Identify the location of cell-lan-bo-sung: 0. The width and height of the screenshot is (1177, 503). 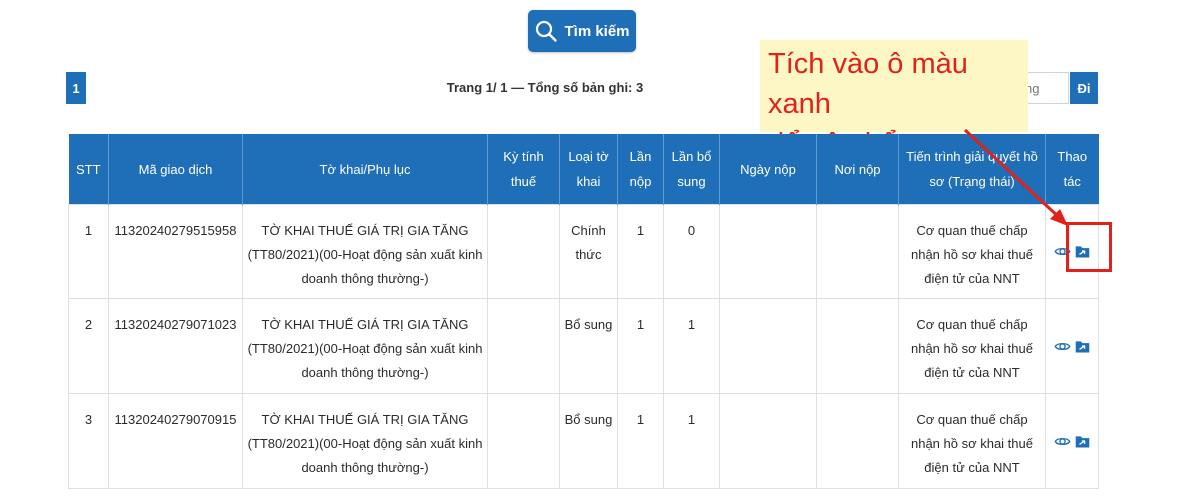
(691, 251).